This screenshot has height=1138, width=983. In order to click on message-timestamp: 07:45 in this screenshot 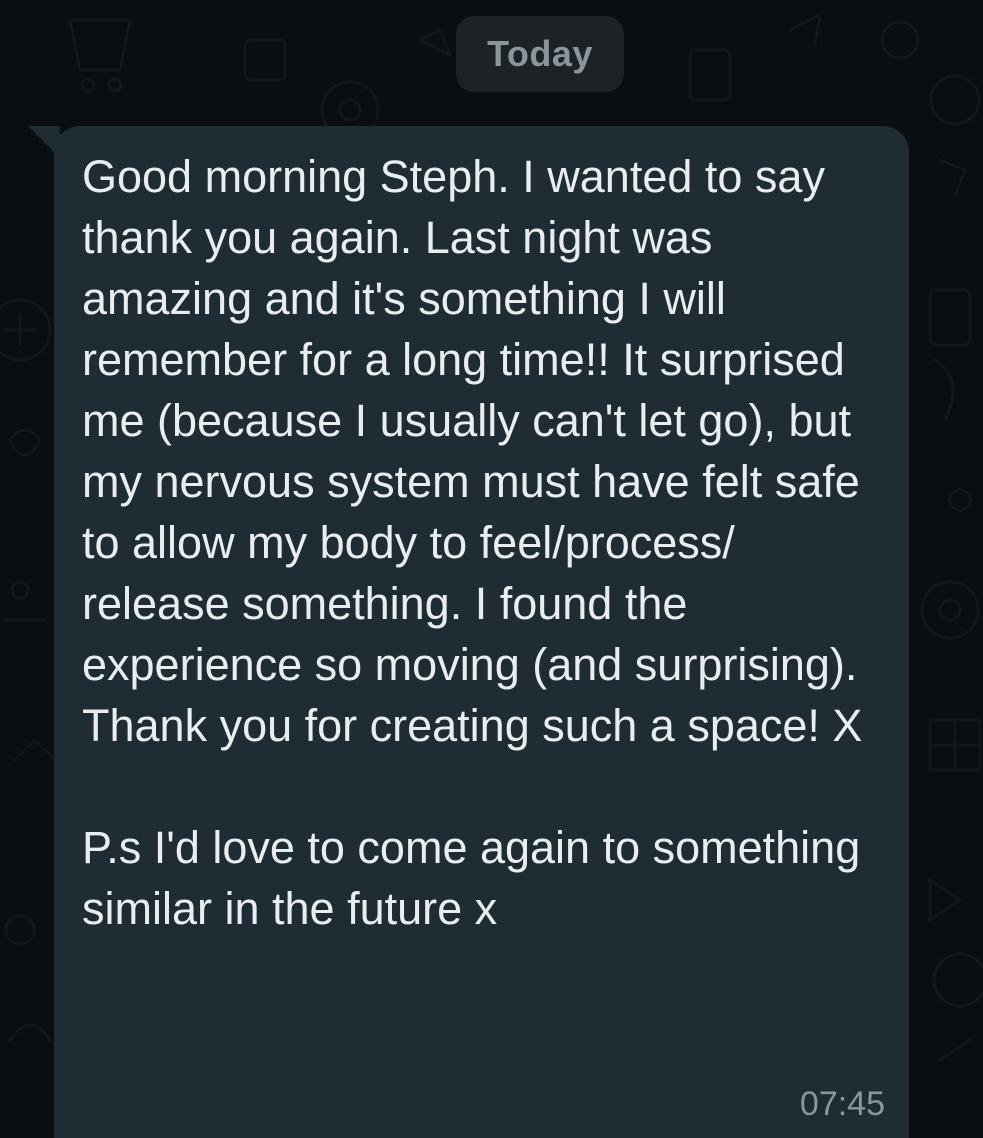, I will do `click(842, 1104)`.